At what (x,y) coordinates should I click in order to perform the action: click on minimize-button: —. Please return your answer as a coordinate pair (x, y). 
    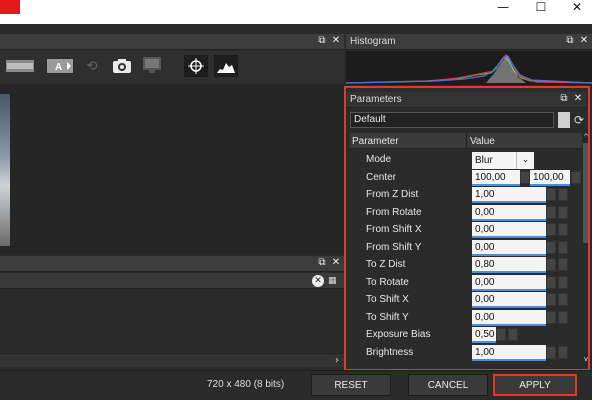
    Looking at the image, I should click on (503, 7).